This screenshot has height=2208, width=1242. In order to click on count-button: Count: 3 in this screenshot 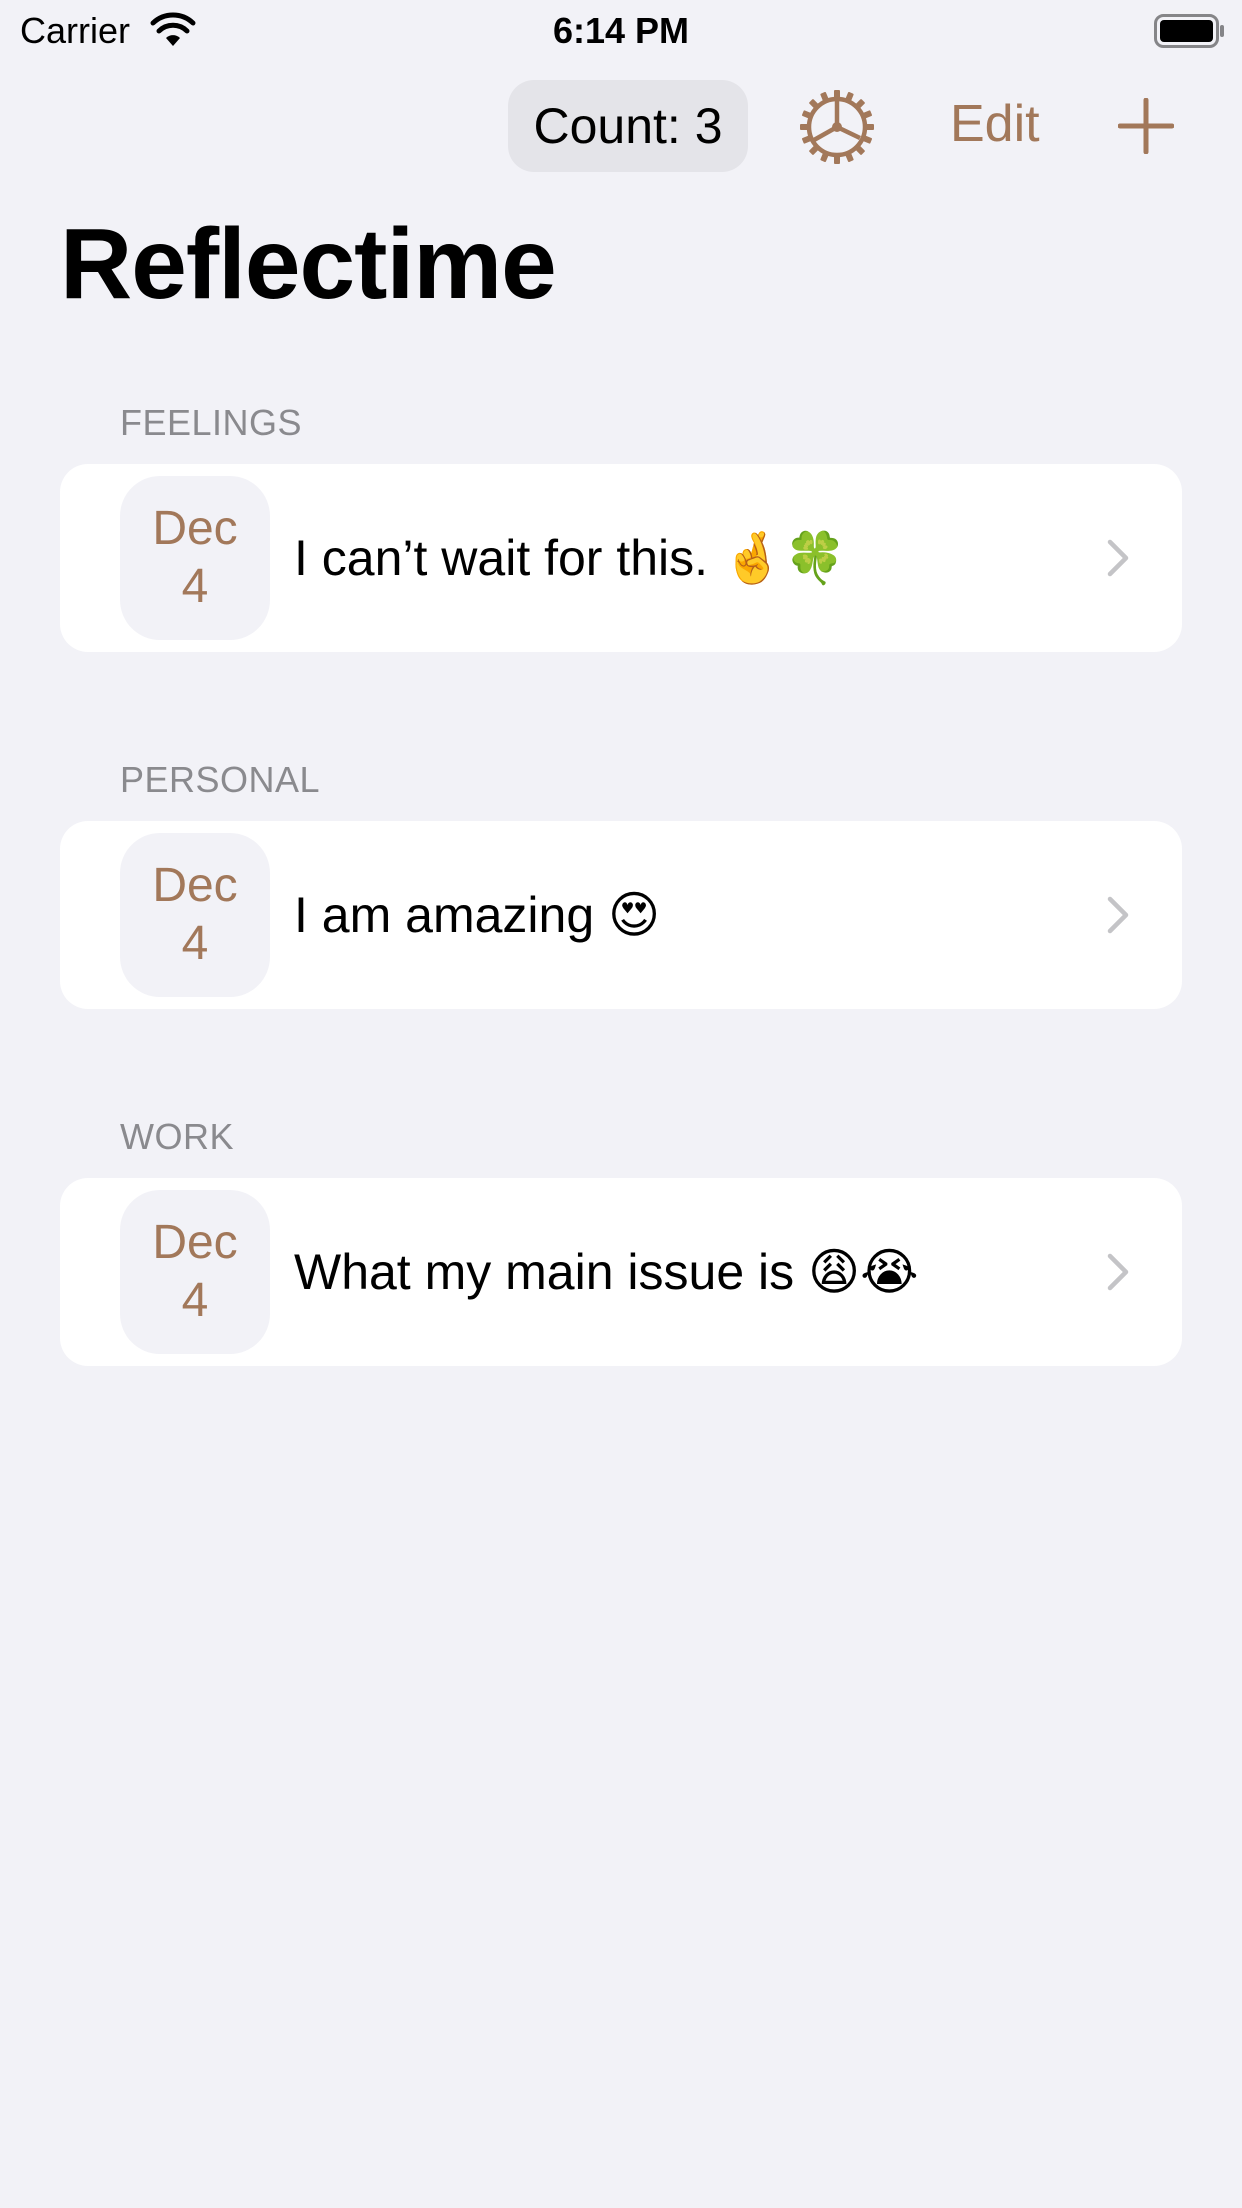, I will do `click(628, 126)`.